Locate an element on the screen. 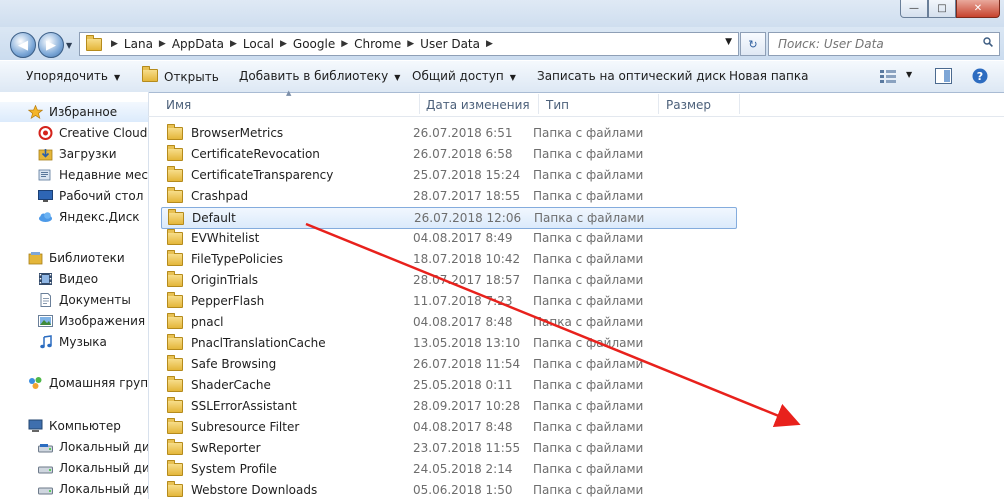 The width and height of the screenshot is (1004, 500). minimize-button: — is located at coordinates (914, 9).